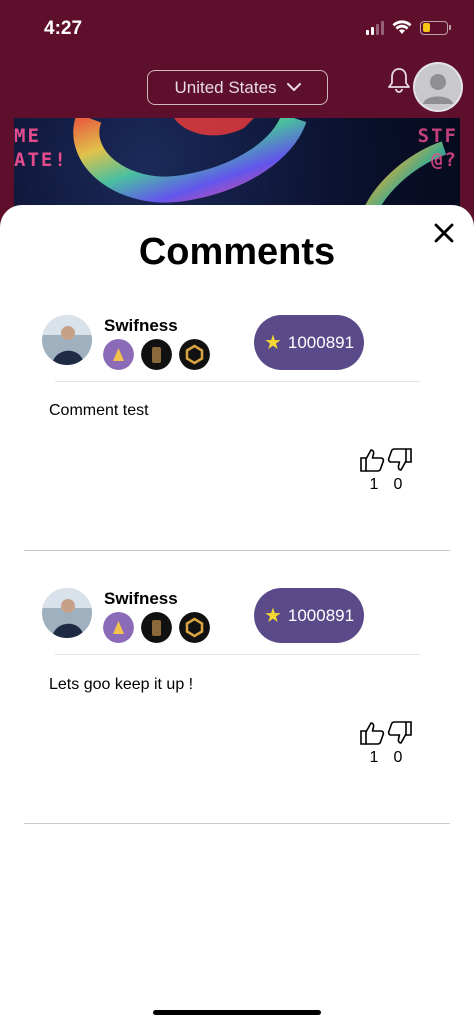  What do you see at coordinates (237, 30) in the screenshot?
I see `status-bar: 4:27` at bounding box center [237, 30].